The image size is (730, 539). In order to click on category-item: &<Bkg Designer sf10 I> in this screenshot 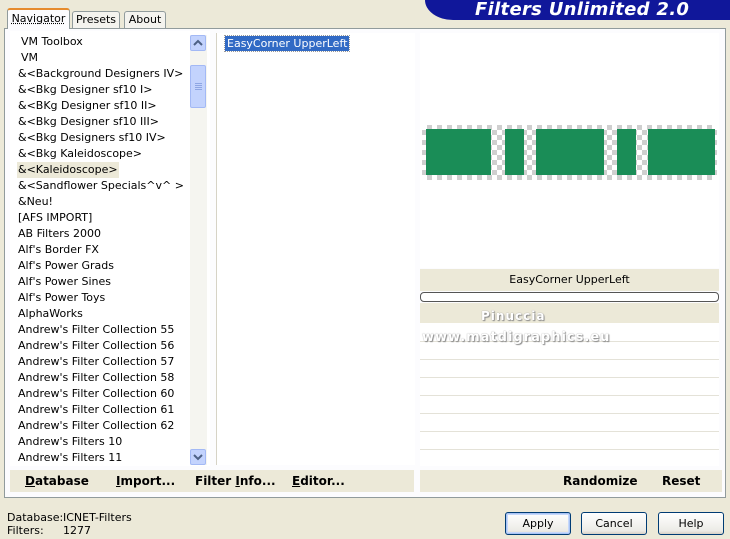, I will do `click(85, 90)`.